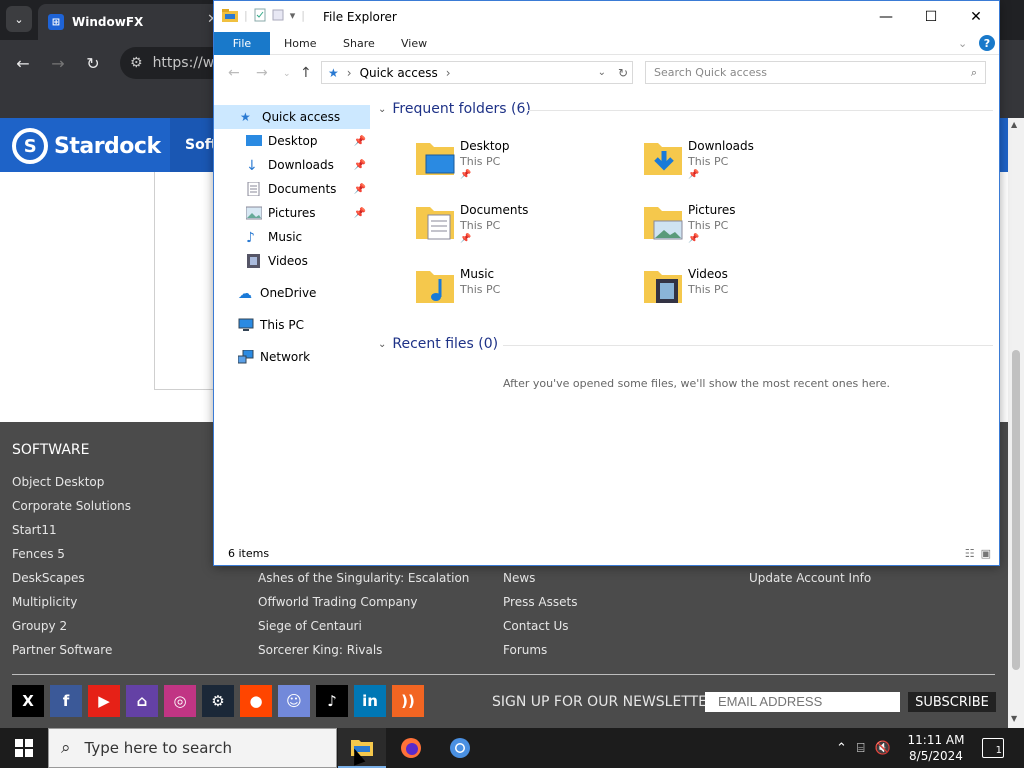  I want to click on reddit-icon: ●, so click(256, 701).